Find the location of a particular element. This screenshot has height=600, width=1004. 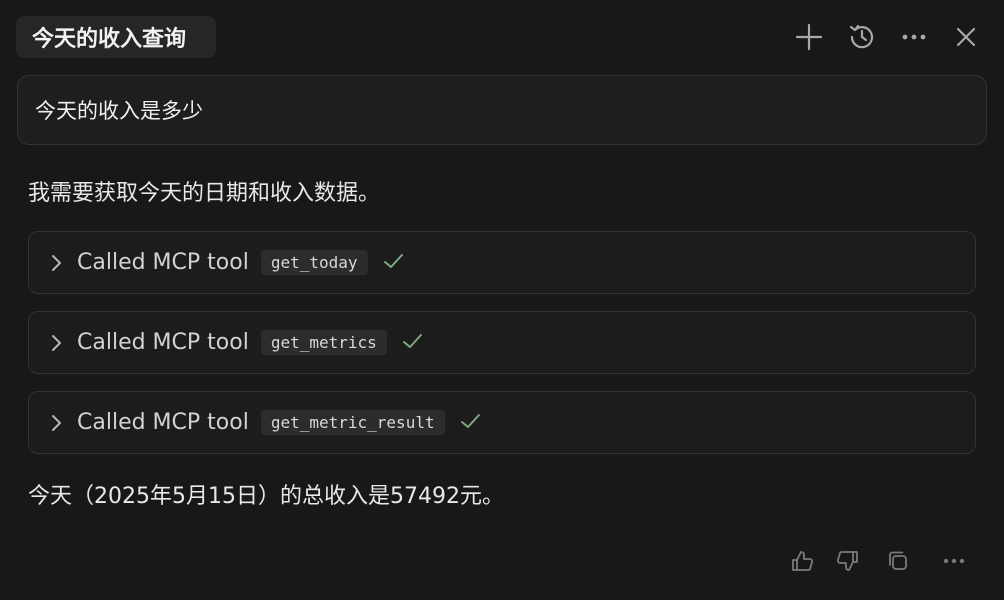

assistant-answer-text: 今天（2025年5月15日）的总收入是57492元。 is located at coordinates (266, 496).